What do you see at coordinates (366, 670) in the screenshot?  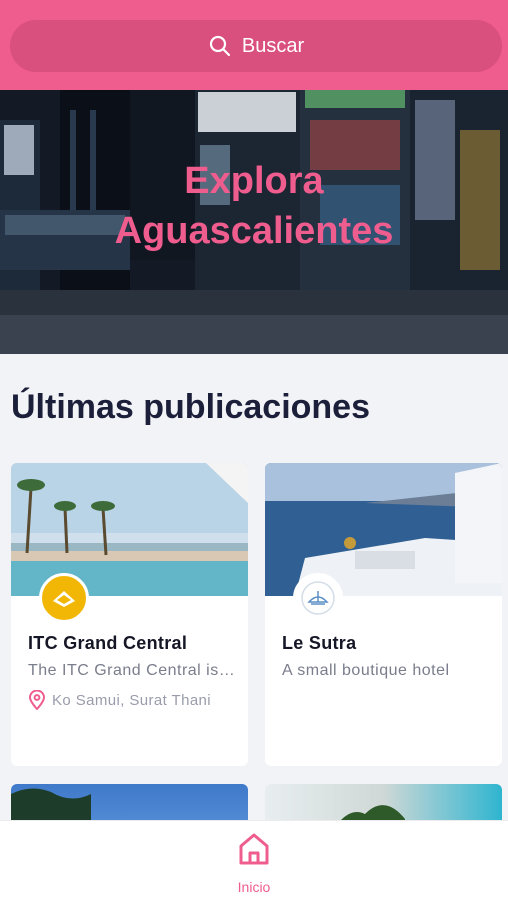 I see `listing-description: A small boutique hotel` at bounding box center [366, 670].